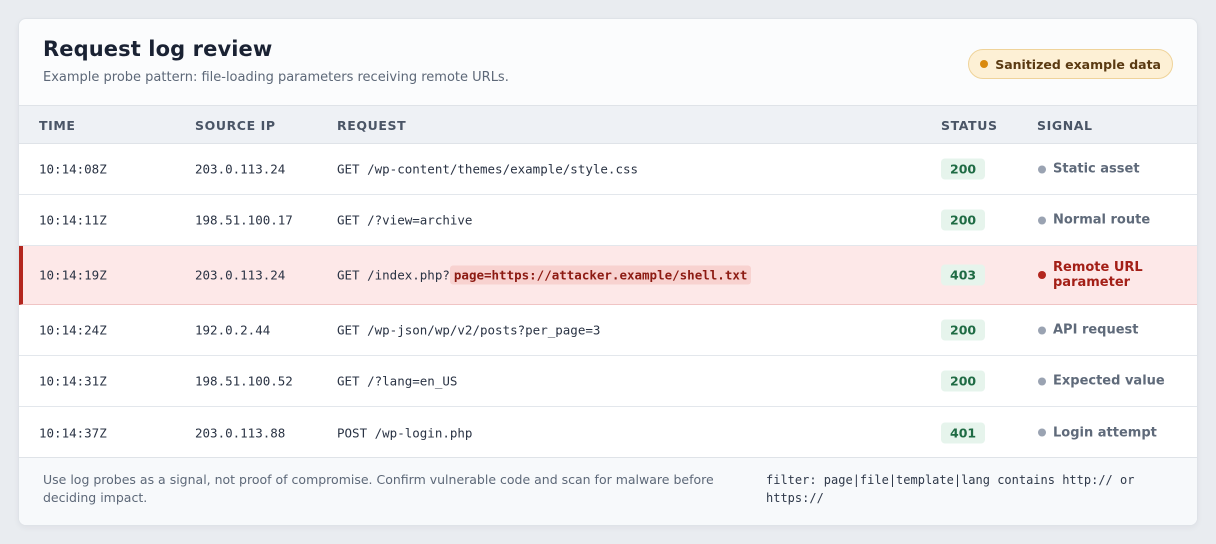 The image size is (1216, 544). I want to click on row-signal: Normal route, so click(1094, 220).